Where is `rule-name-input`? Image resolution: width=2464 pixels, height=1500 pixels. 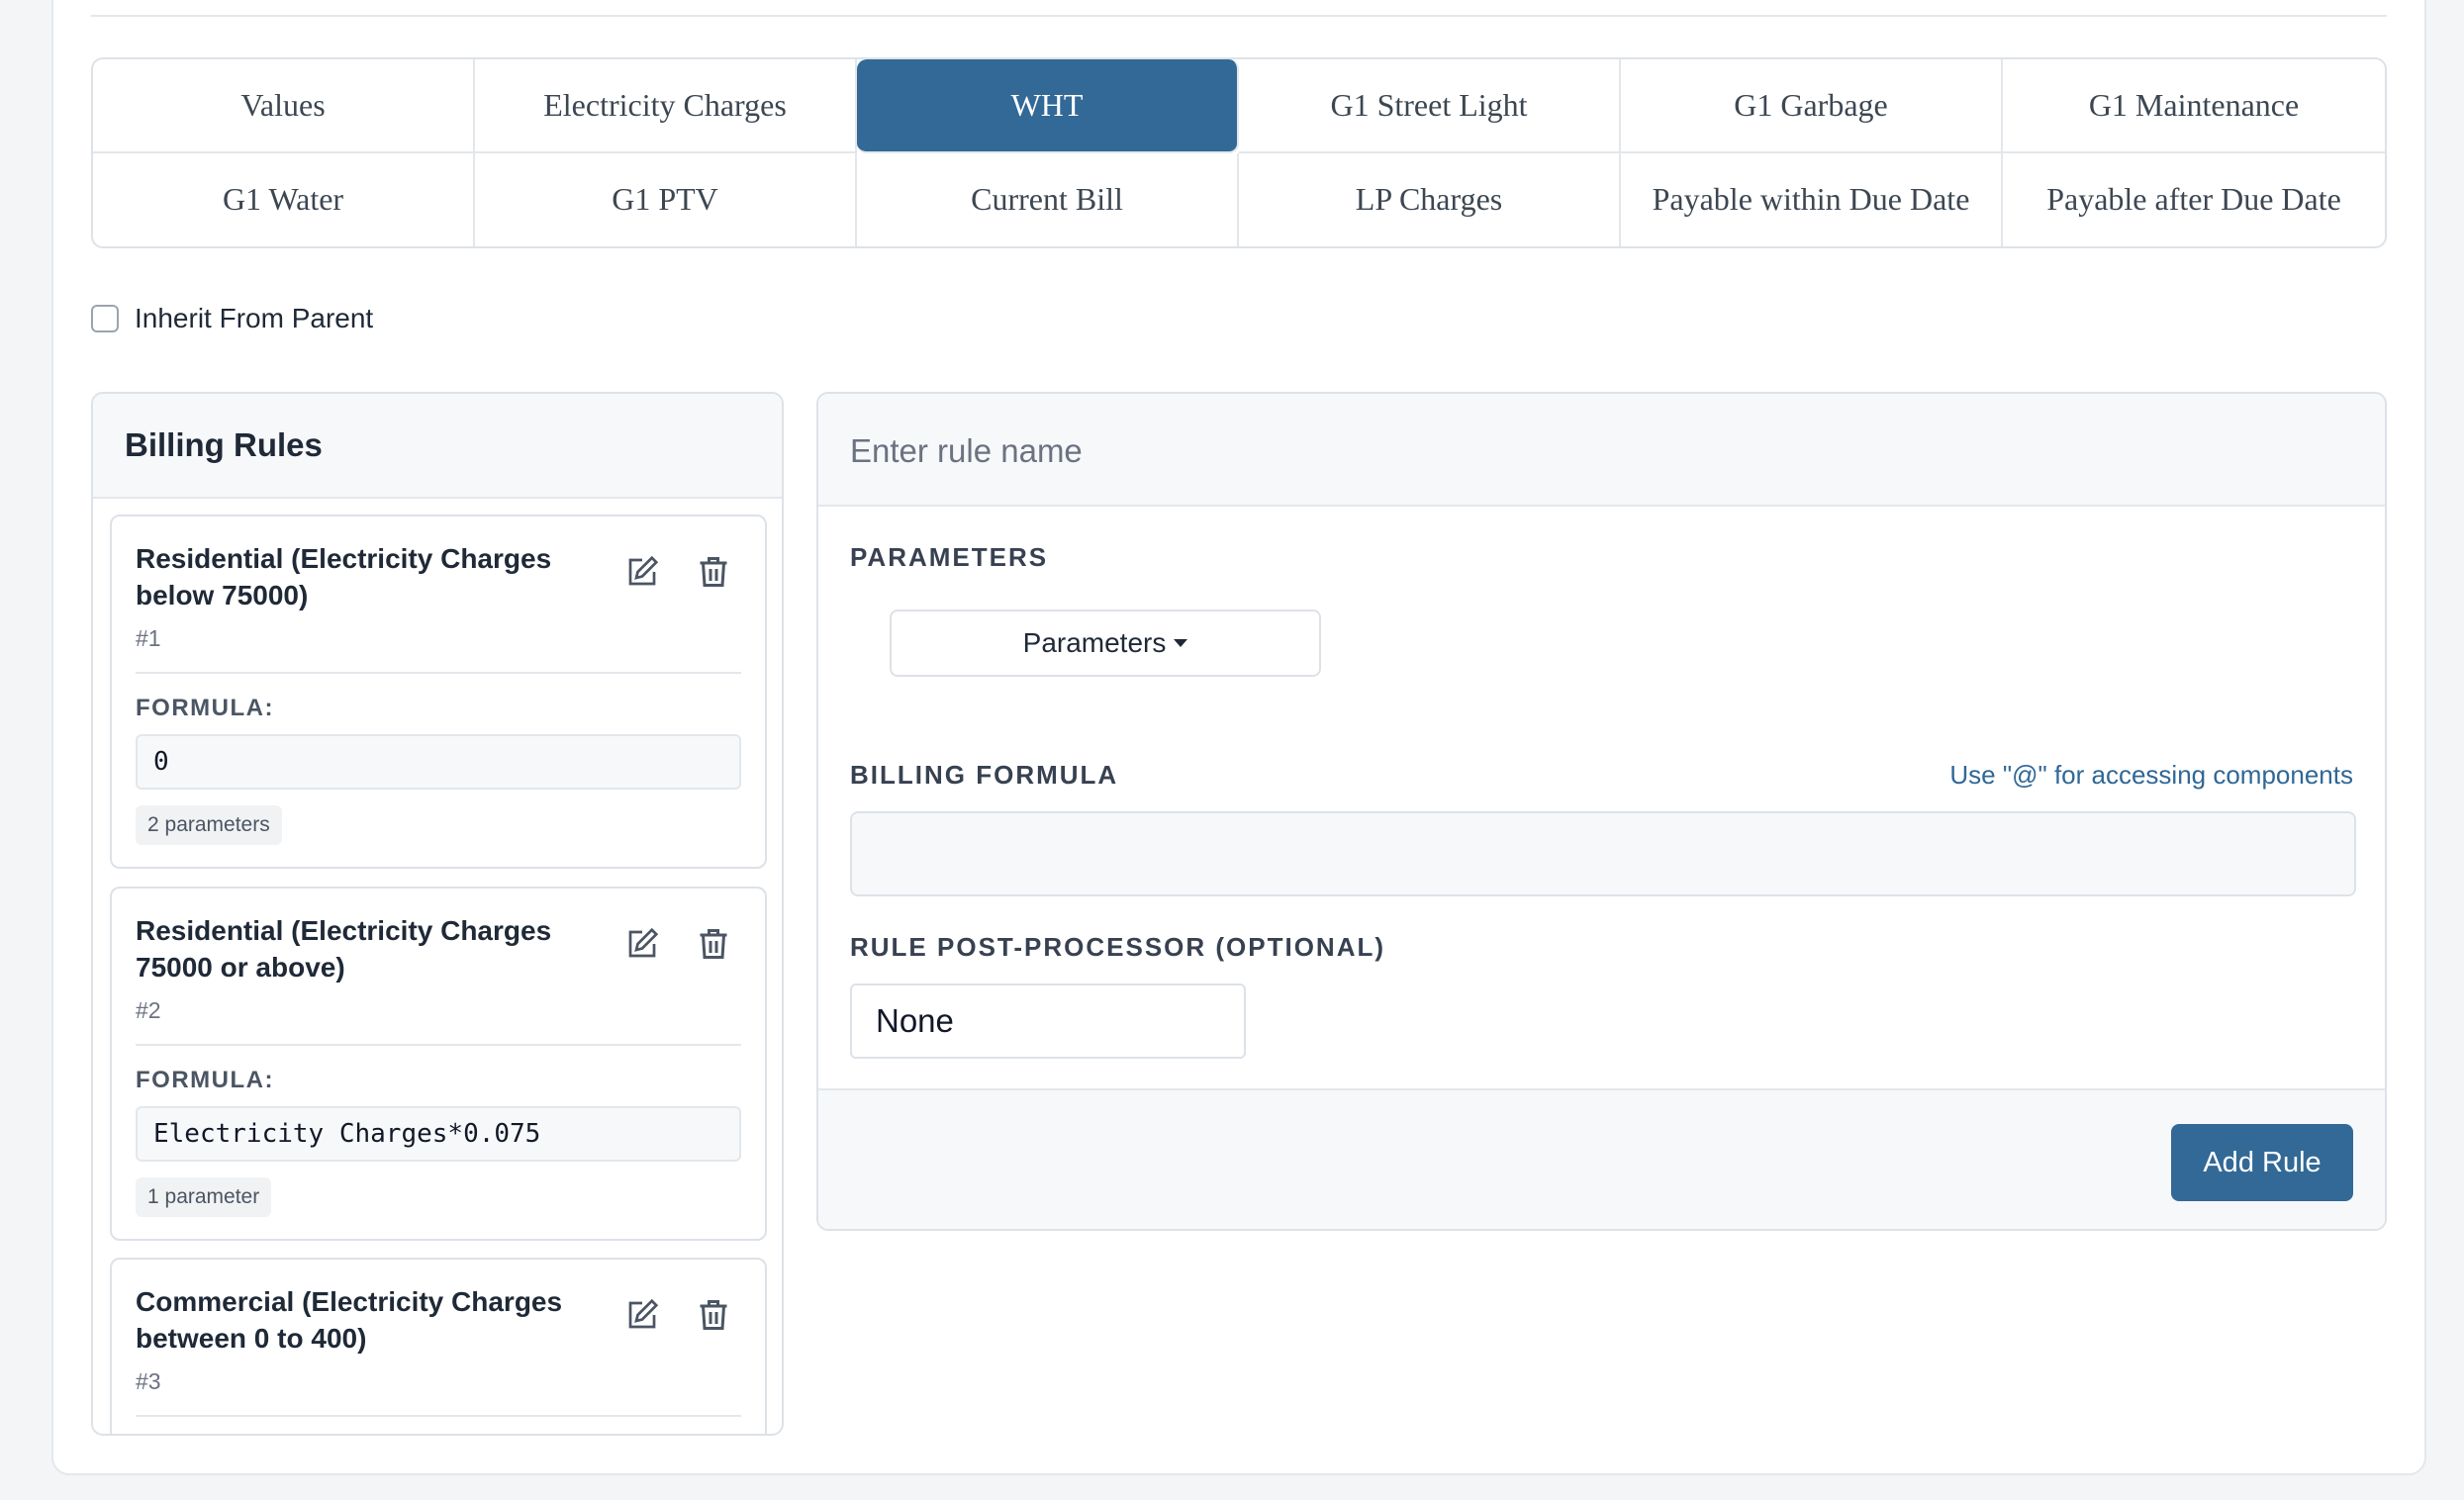
rule-name-input is located at coordinates (1345, 451).